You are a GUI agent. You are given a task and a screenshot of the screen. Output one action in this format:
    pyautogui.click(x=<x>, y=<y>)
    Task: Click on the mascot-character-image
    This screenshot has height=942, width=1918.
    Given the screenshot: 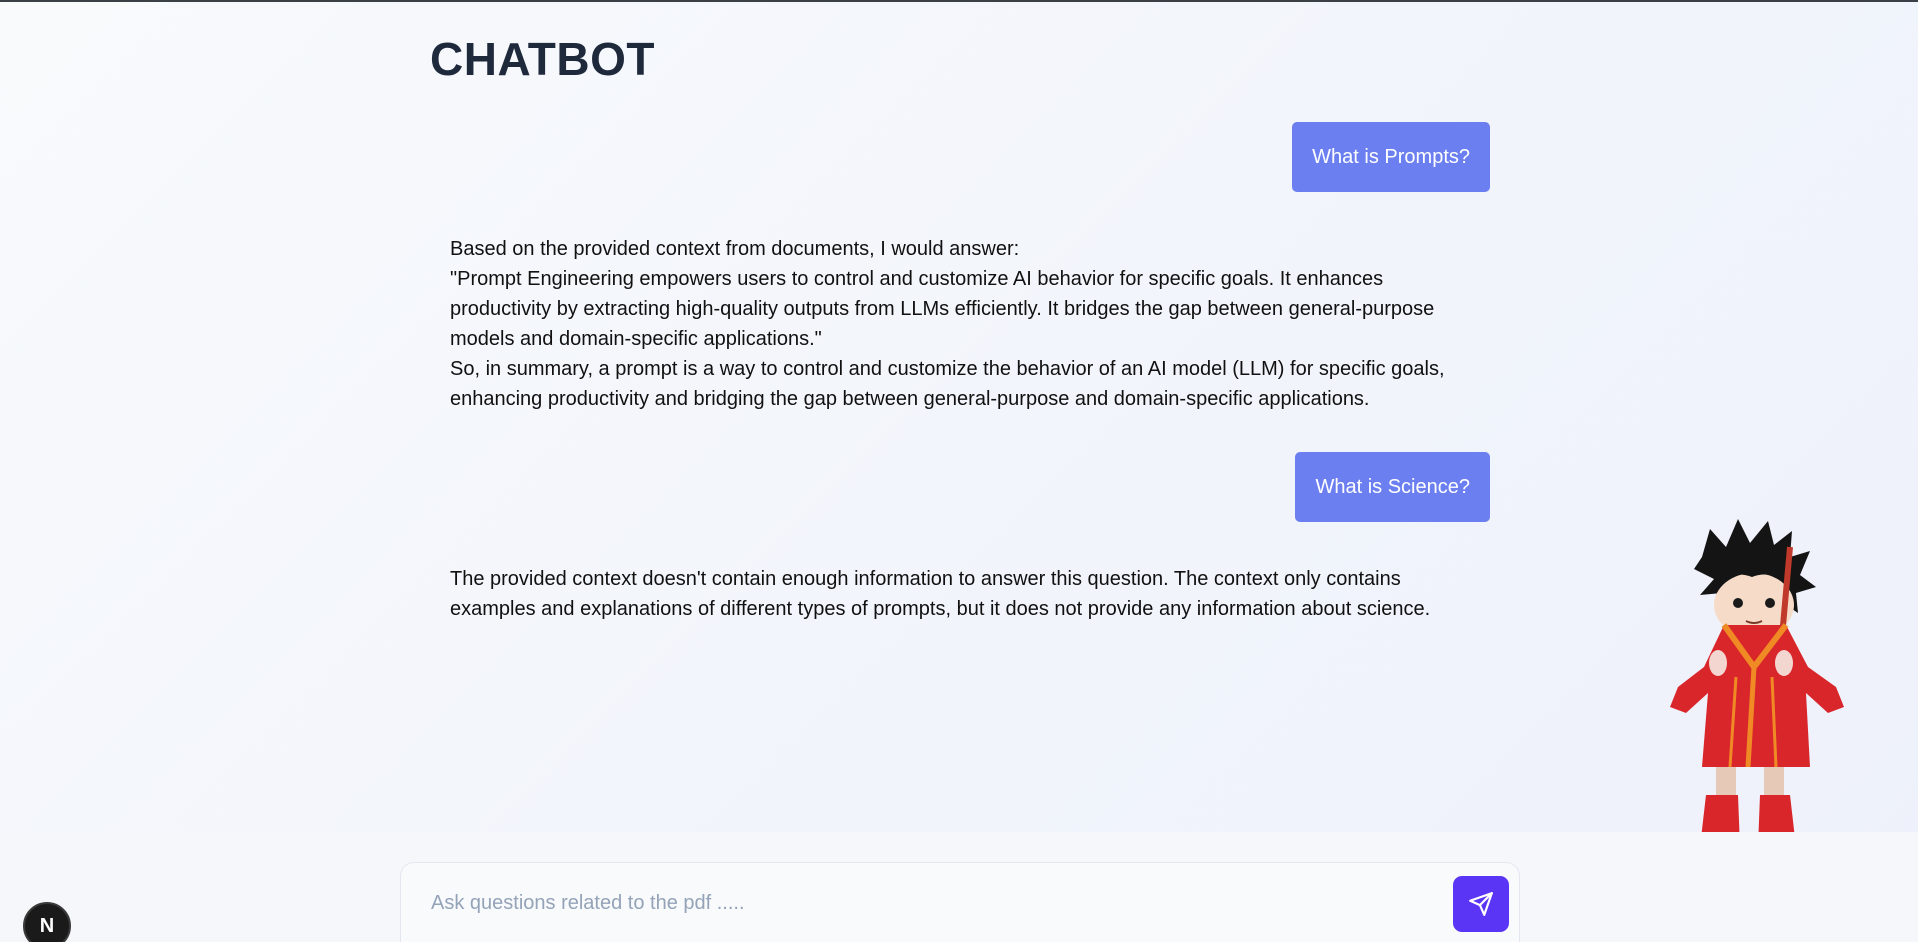 What is the action you would take?
    pyautogui.click(x=1757, y=683)
    